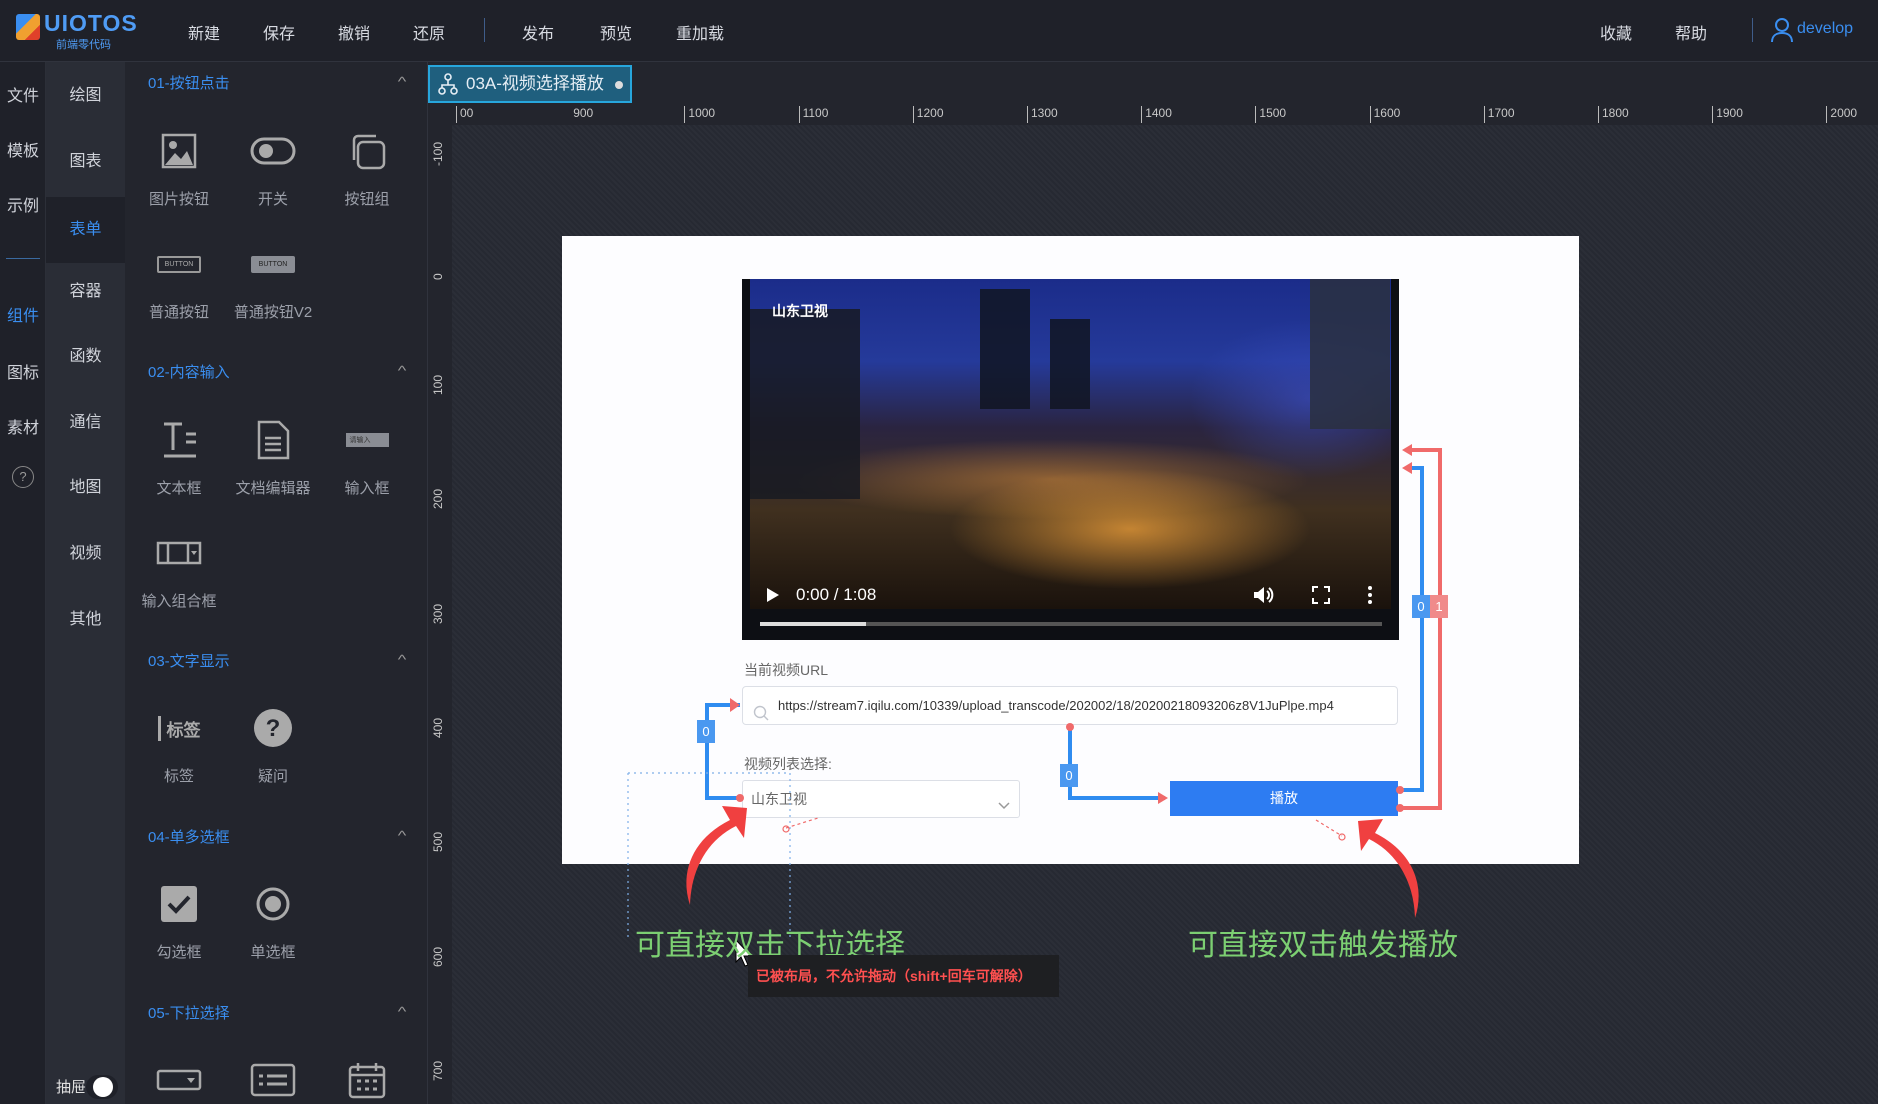  I want to click on component-checkbox: 勾选框, so click(179, 921).